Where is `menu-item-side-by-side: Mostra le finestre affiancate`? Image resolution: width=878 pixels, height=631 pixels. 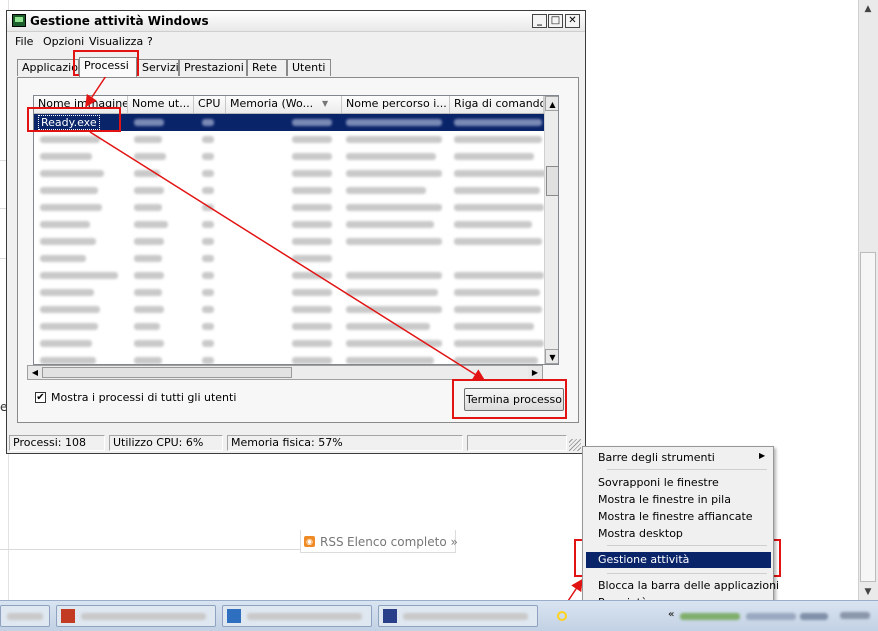 menu-item-side-by-side: Mostra le finestre affiancate is located at coordinates (675, 516).